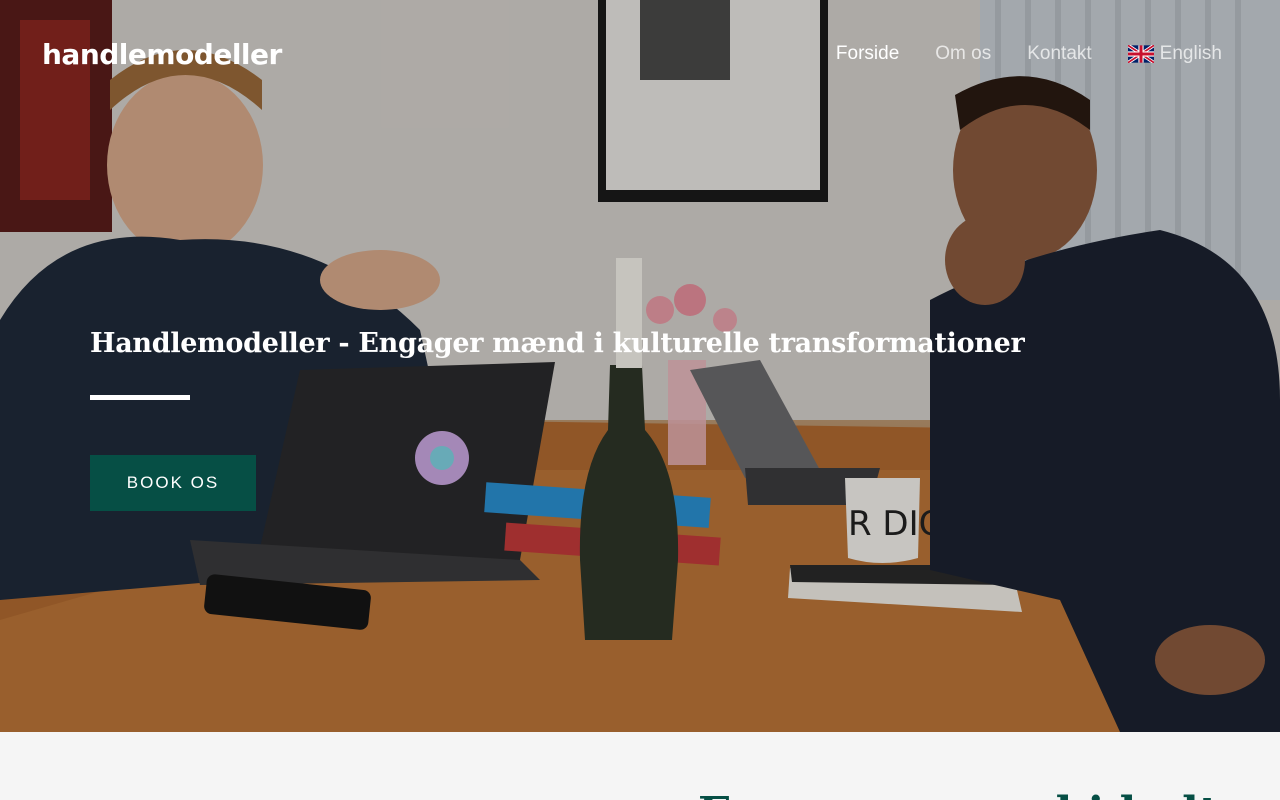 This screenshot has height=800, width=1280. Describe the element at coordinates (162, 54) in the screenshot. I see `site-logo: handlemodeller` at that location.